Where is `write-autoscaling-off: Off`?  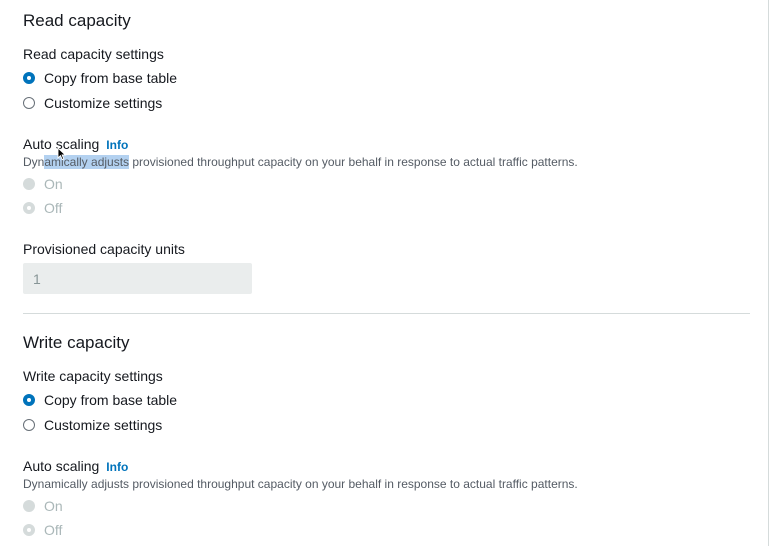
write-autoscaling-off: Off is located at coordinates (42, 530).